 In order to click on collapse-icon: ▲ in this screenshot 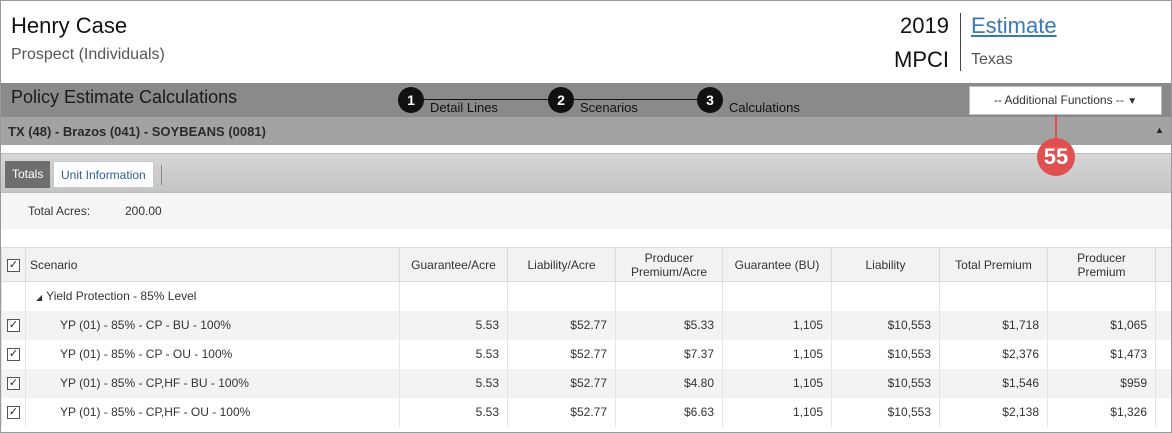, I will do `click(1159, 130)`.